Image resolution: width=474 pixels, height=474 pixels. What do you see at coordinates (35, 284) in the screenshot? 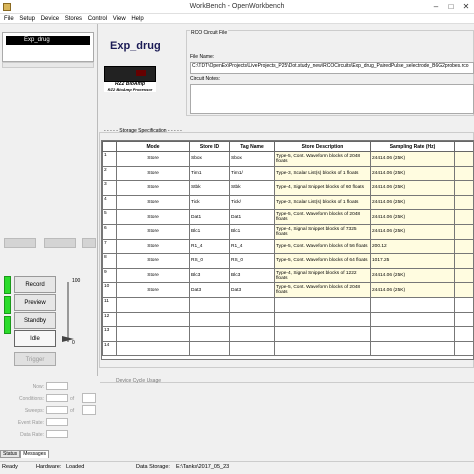
I see `record-button: Record` at bounding box center [35, 284].